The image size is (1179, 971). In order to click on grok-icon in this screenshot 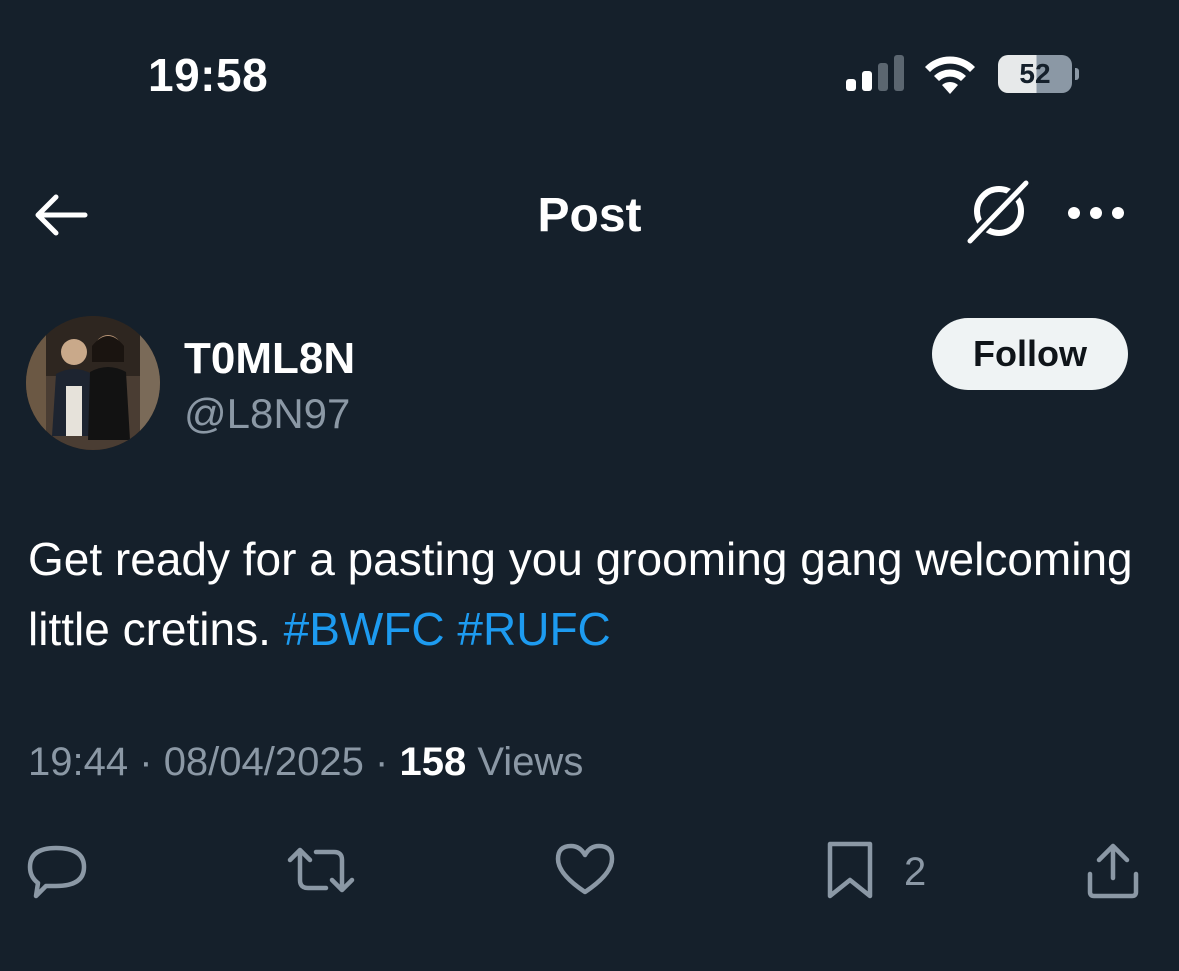, I will do `click(998, 213)`.